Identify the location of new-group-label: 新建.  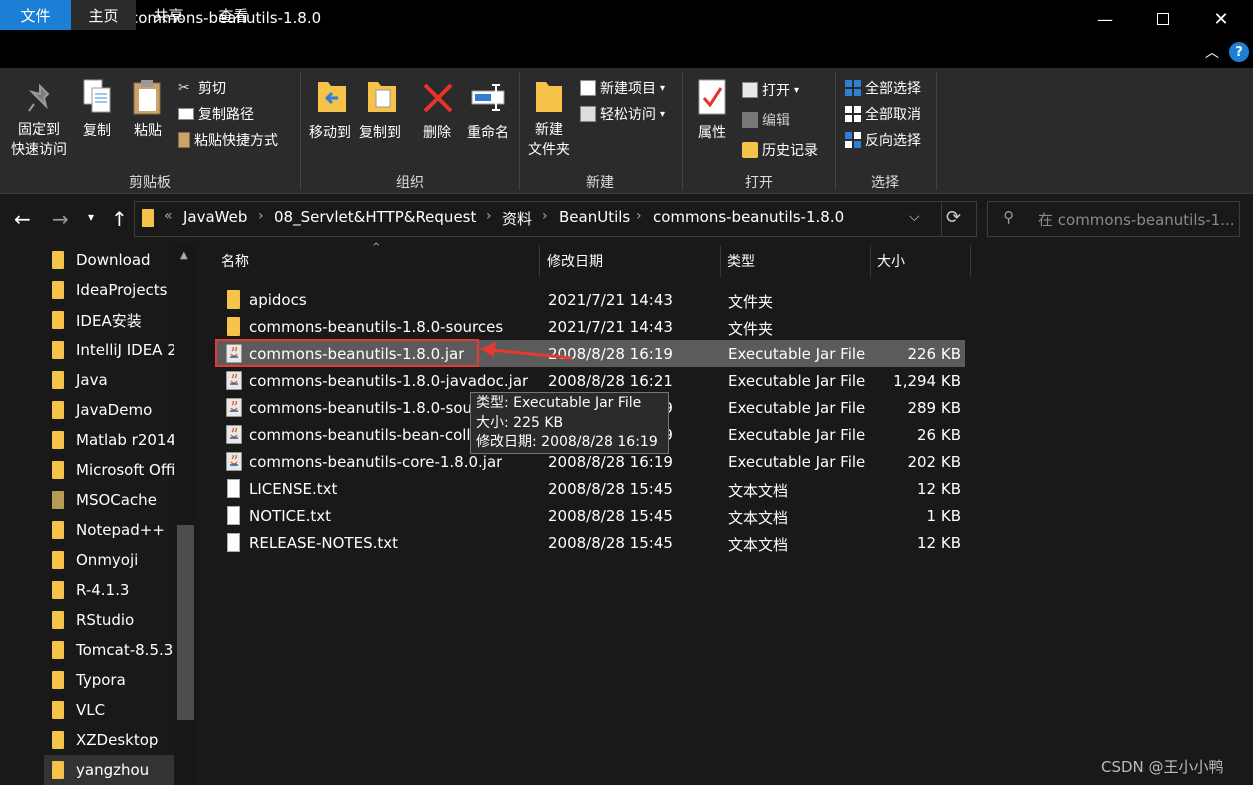
(600, 183).